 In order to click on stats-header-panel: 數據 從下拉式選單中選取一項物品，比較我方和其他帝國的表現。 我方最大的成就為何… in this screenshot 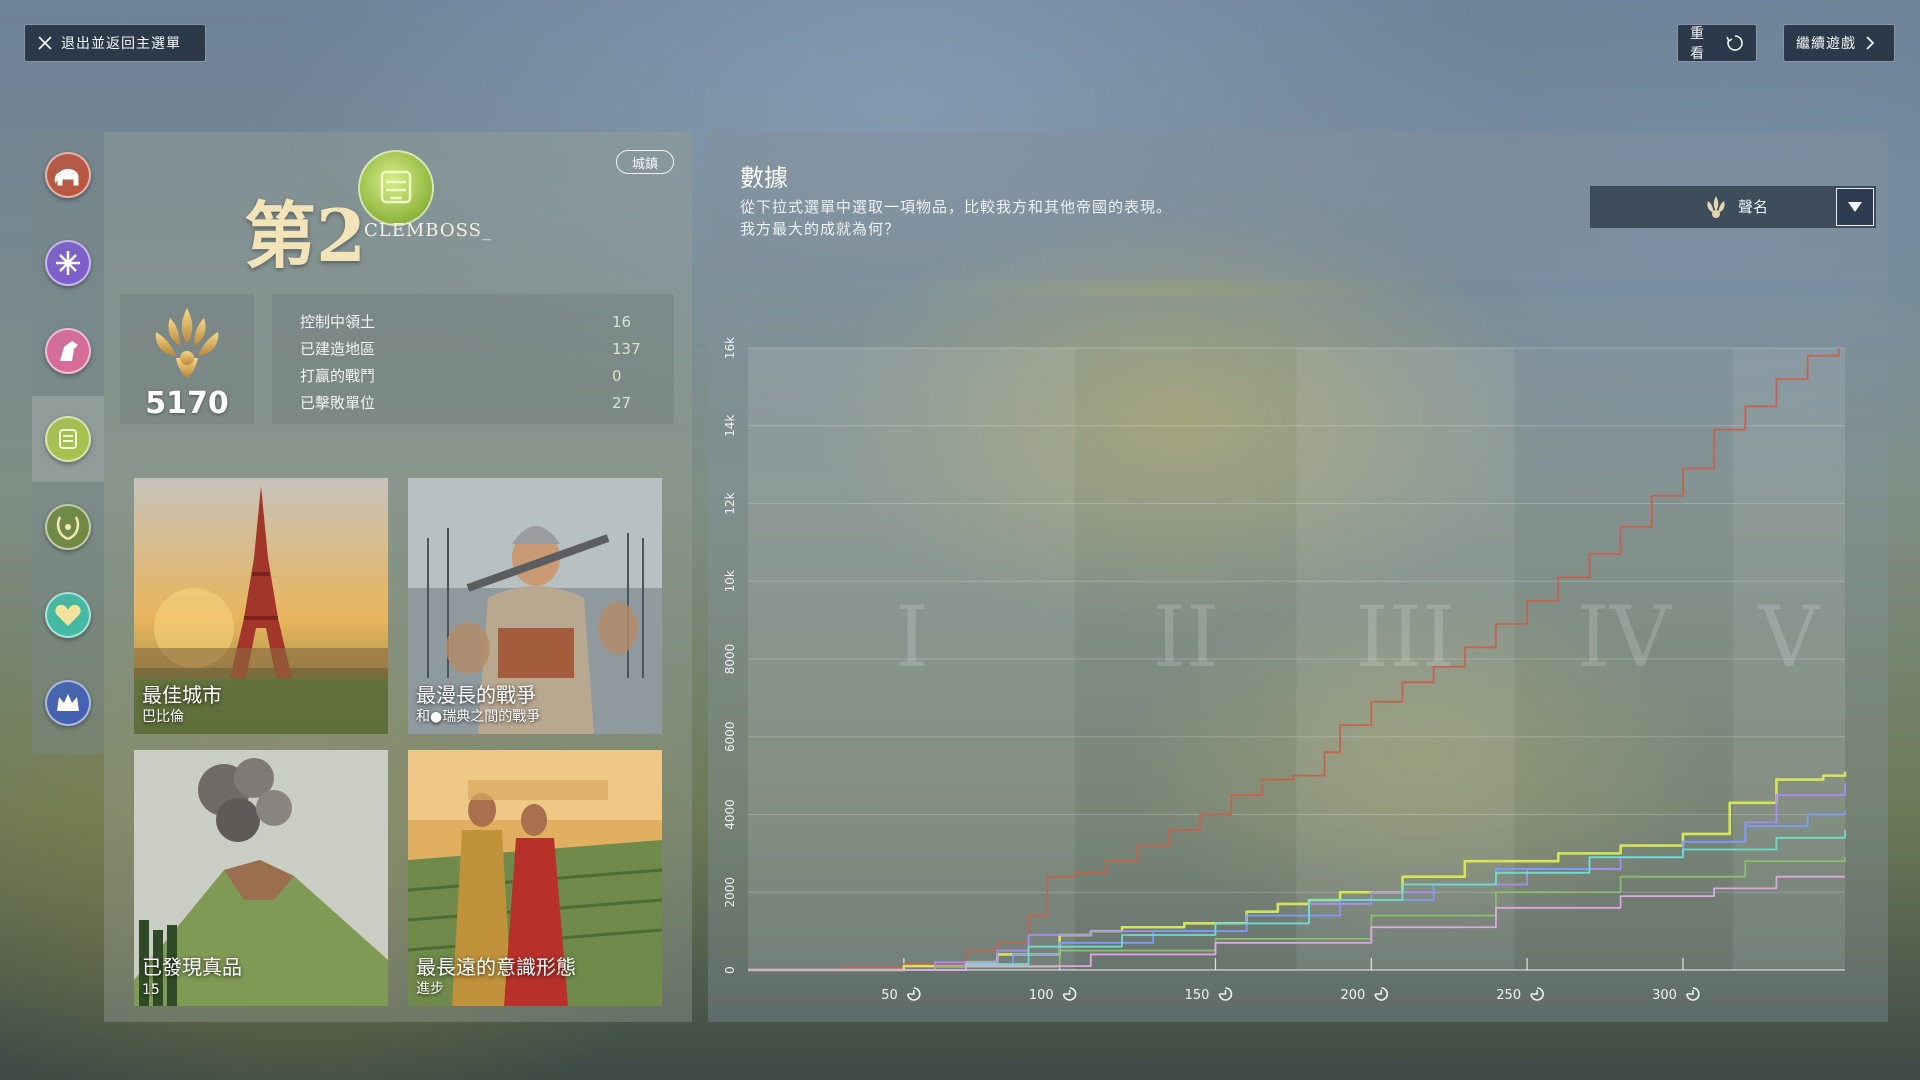, I will do `click(1298, 206)`.